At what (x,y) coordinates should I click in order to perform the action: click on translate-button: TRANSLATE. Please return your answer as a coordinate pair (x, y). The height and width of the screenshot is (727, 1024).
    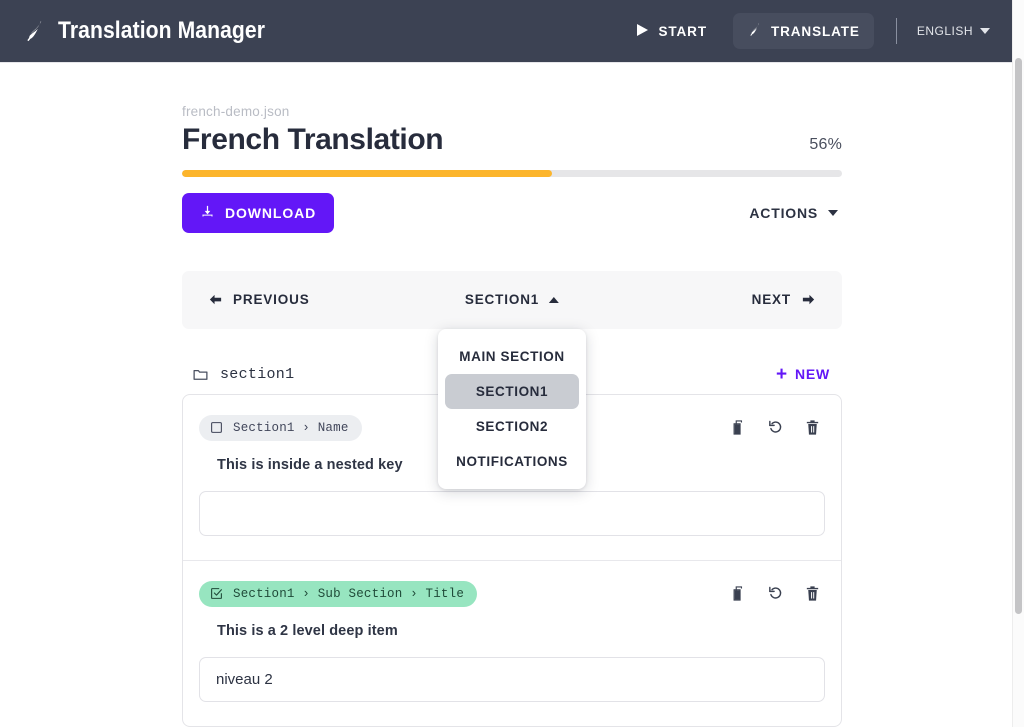
    Looking at the image, I should click on (803, 31).